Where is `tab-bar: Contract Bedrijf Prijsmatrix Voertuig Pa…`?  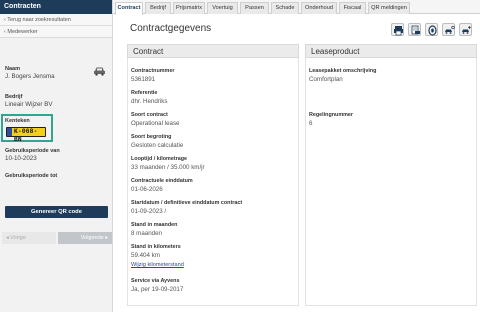 tab-bar: Contract Bedrijf Prijsmatrix Voertuig Pa… is located at coordinates (296, 7).